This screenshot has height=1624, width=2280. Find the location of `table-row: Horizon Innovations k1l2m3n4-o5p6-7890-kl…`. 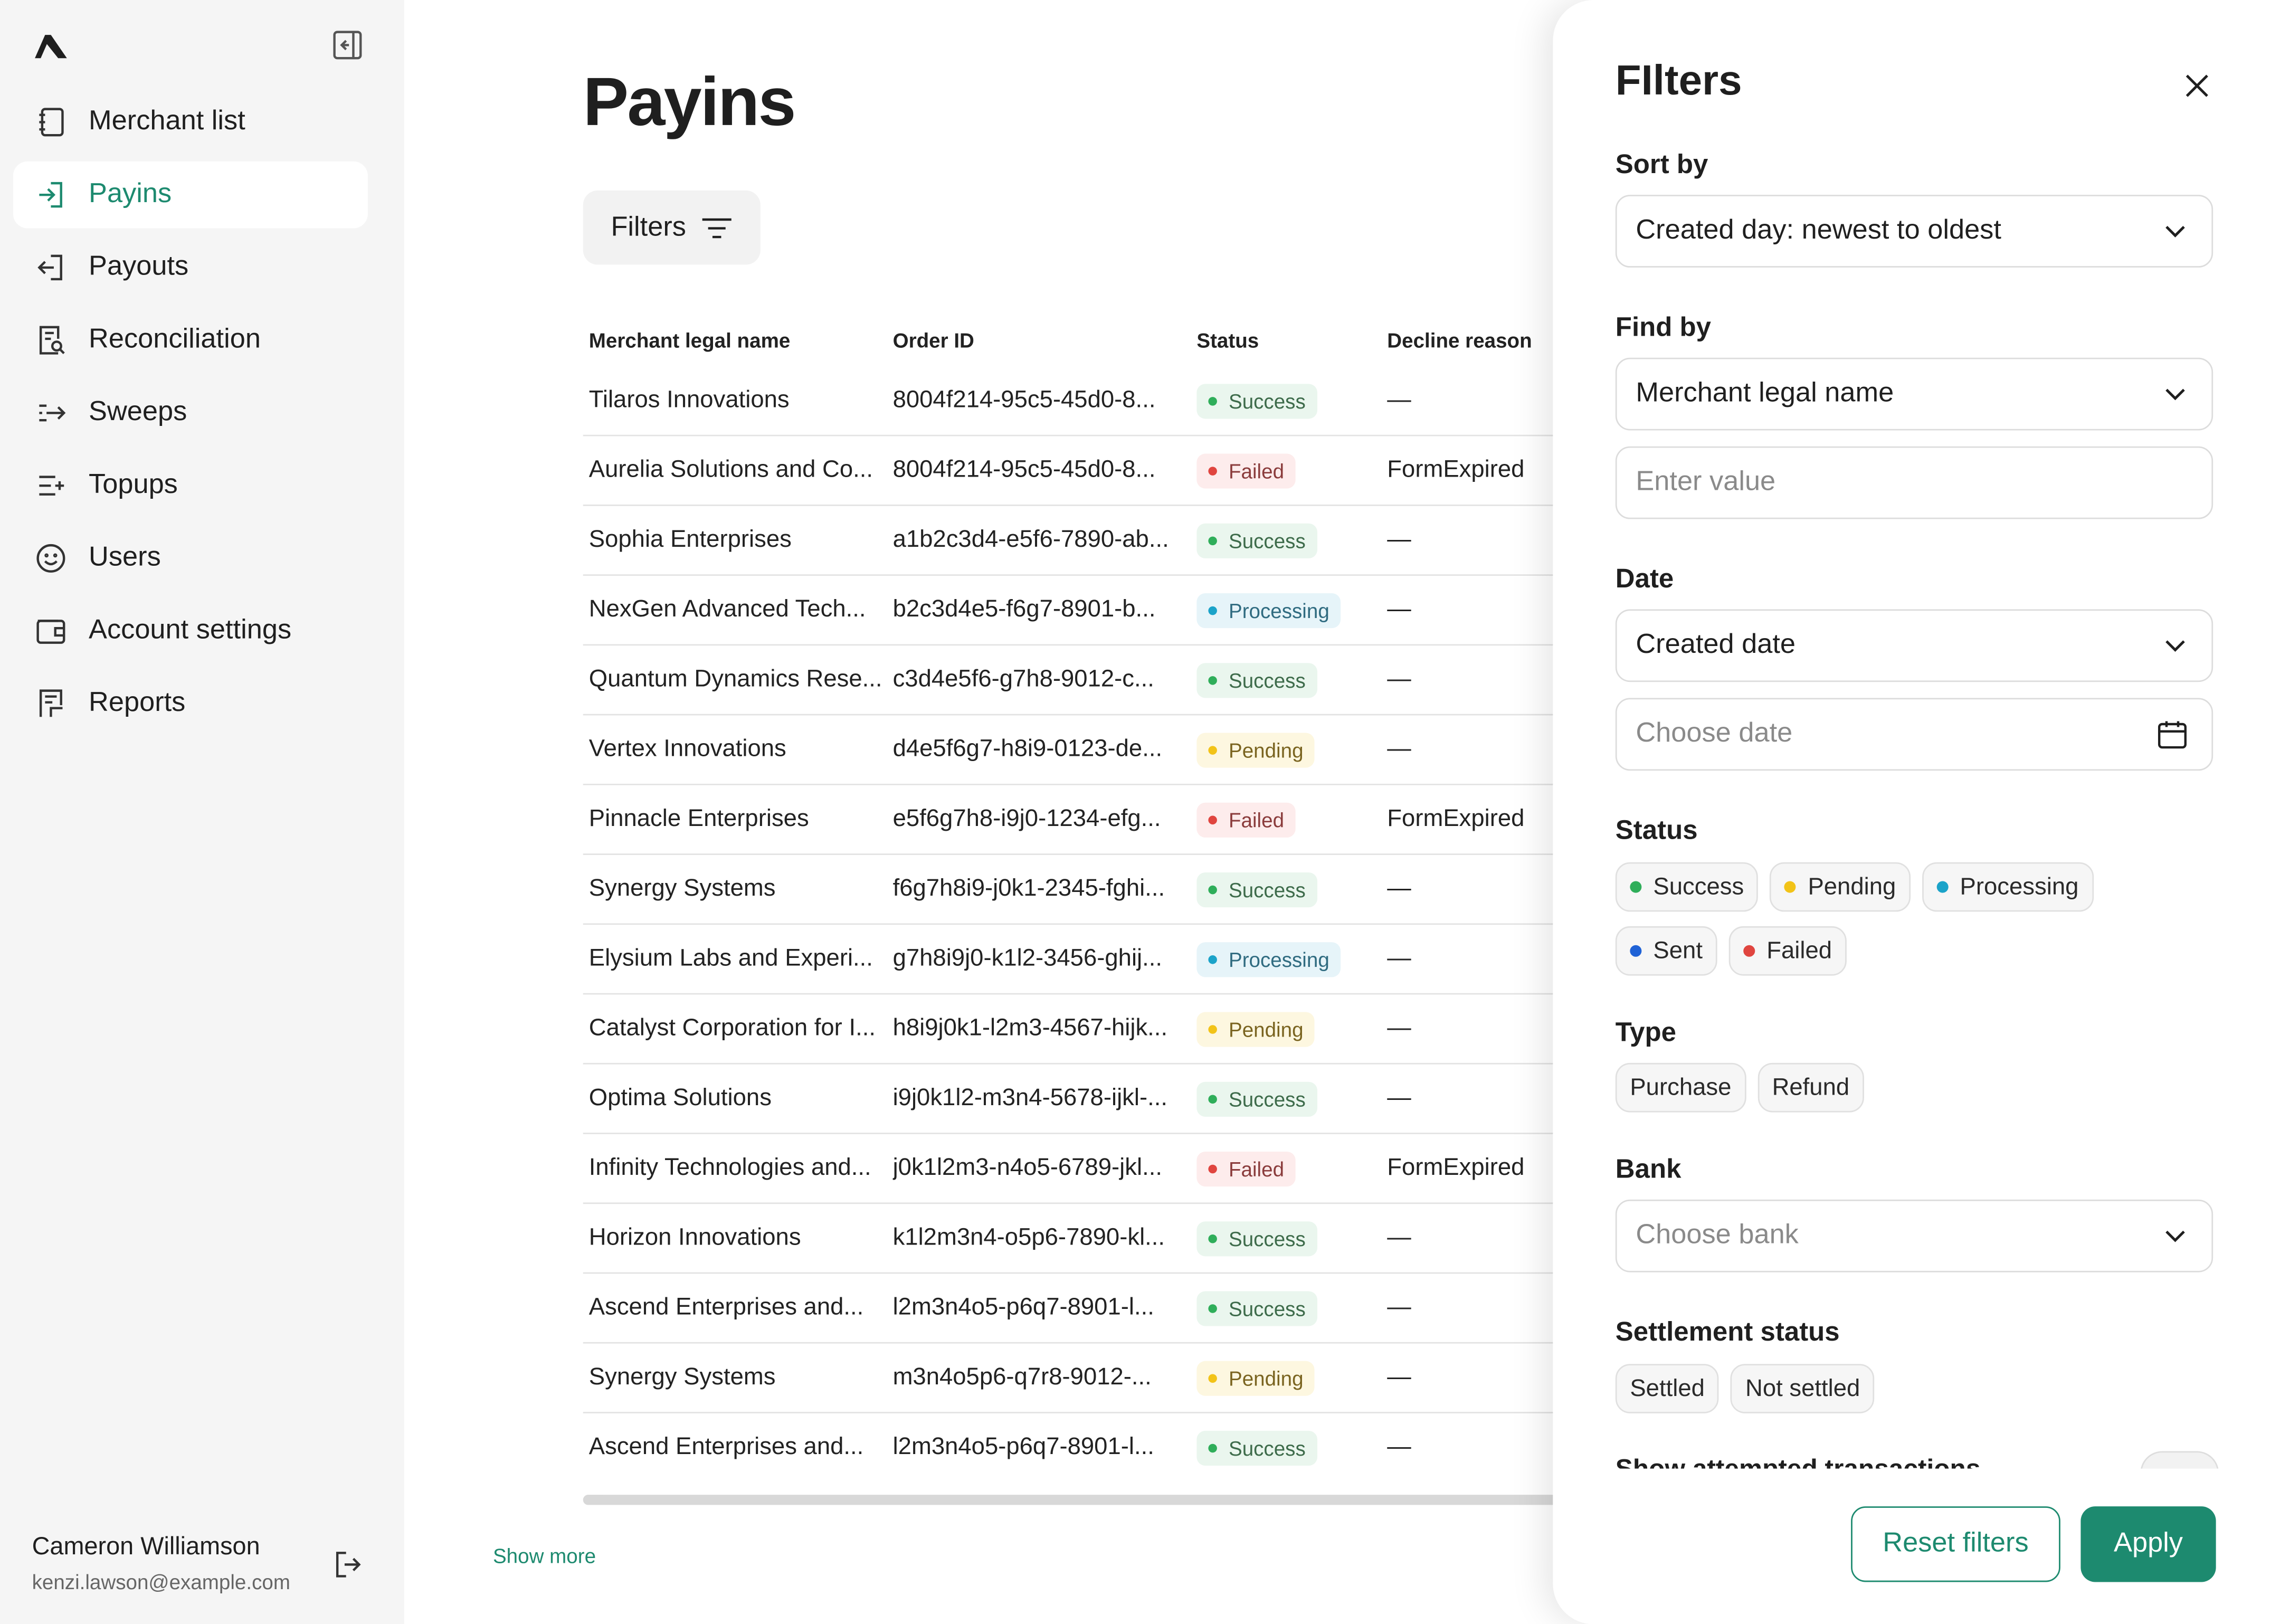

table-row: Horizon Innovations k1l2m3n4-o5p6-7890-kl… is located at coordinates (1092, 1239).